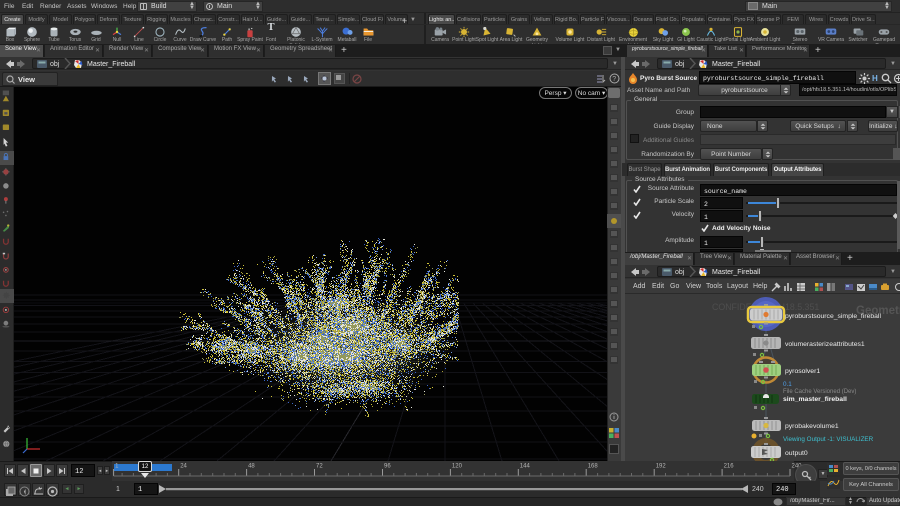 The width and height of the screenshot is (900, 506). Describe the element at coordinates (796, 453) in the screenshot. I see `svg-text: output0` at that location.